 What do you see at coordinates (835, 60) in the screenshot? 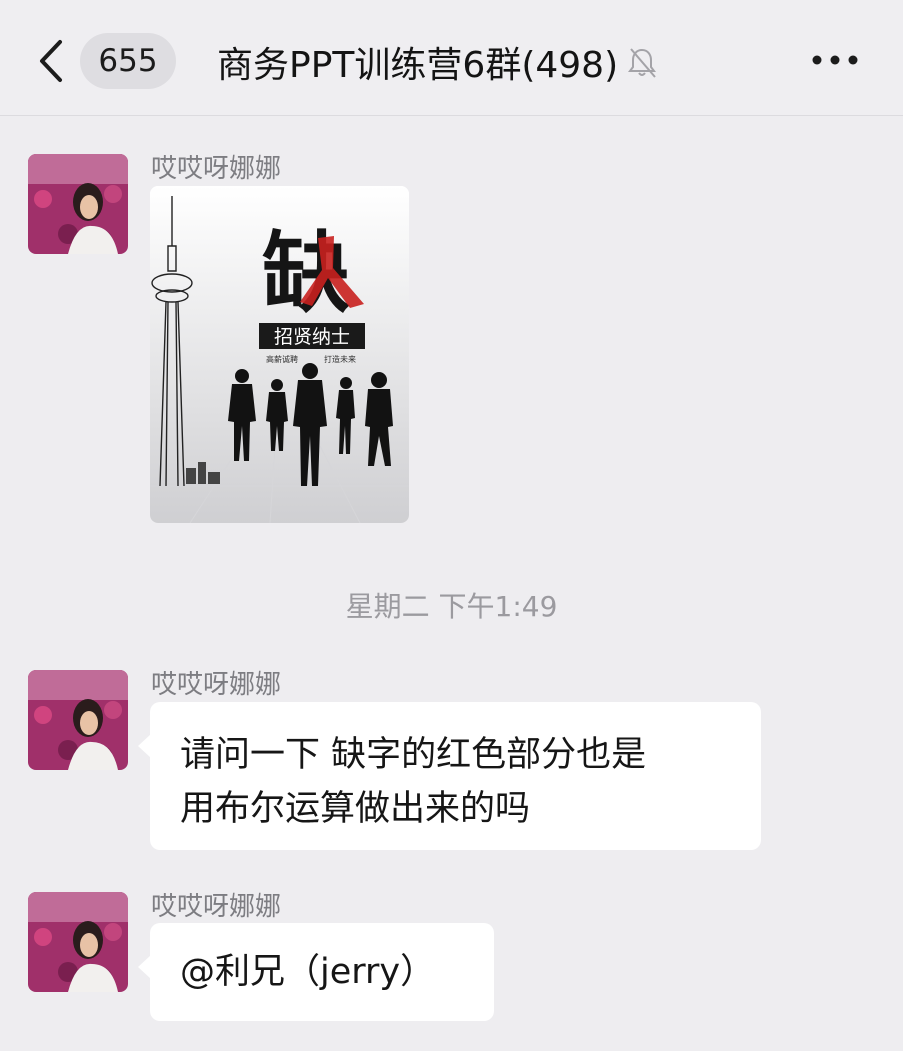
I see `ellipsis-icon` at bounding box center [835, 60].